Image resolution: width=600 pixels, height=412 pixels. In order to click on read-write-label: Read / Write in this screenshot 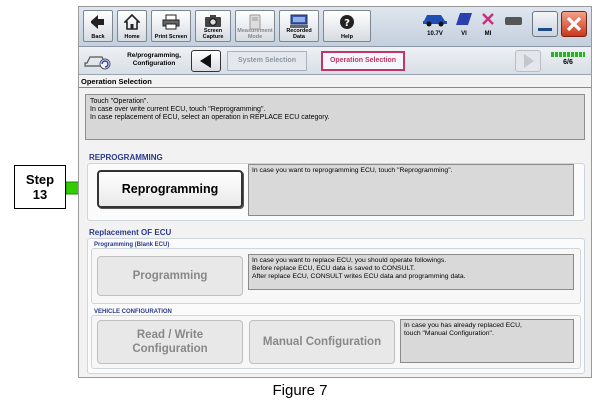, I will do `click(170, 335)`.